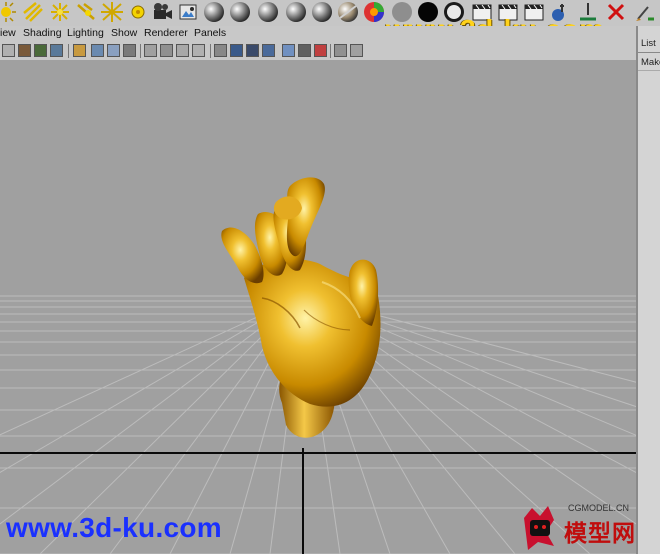 The width and height of the screenshot is (660, 554). I want to click on ramp-shader-icon, so click(348, 12).